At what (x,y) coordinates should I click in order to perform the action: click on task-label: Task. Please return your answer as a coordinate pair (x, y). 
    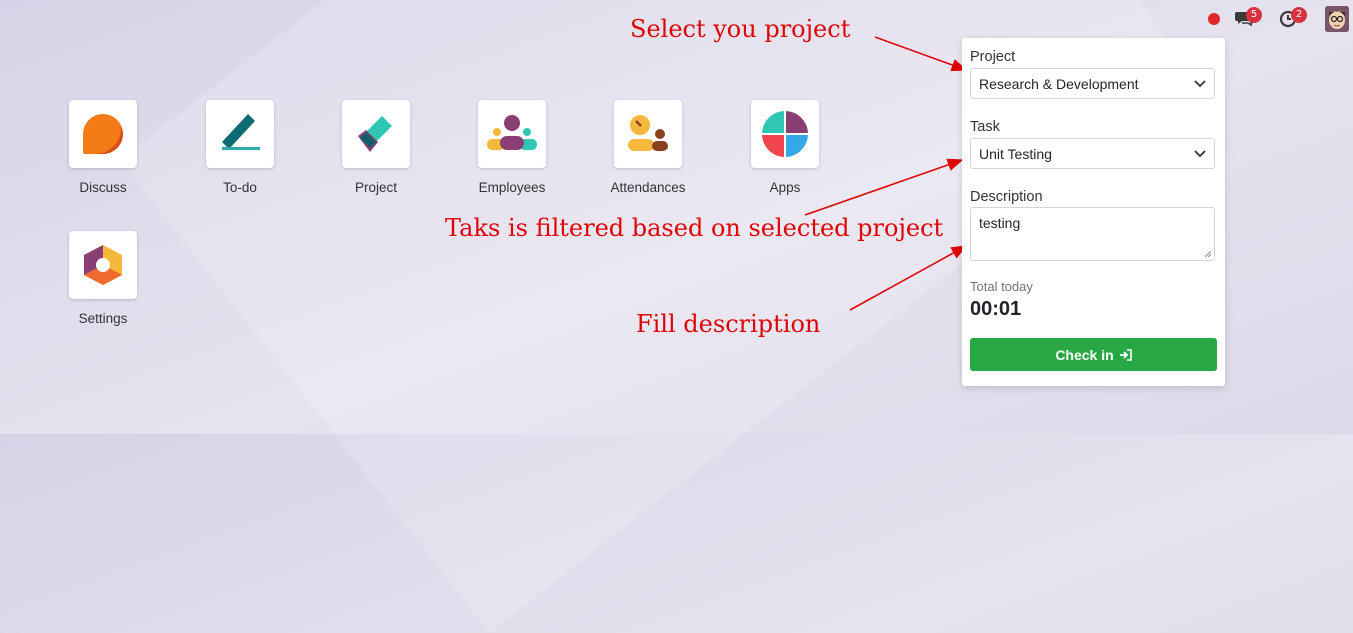
    Looking at the image, I should click on (985, 127).